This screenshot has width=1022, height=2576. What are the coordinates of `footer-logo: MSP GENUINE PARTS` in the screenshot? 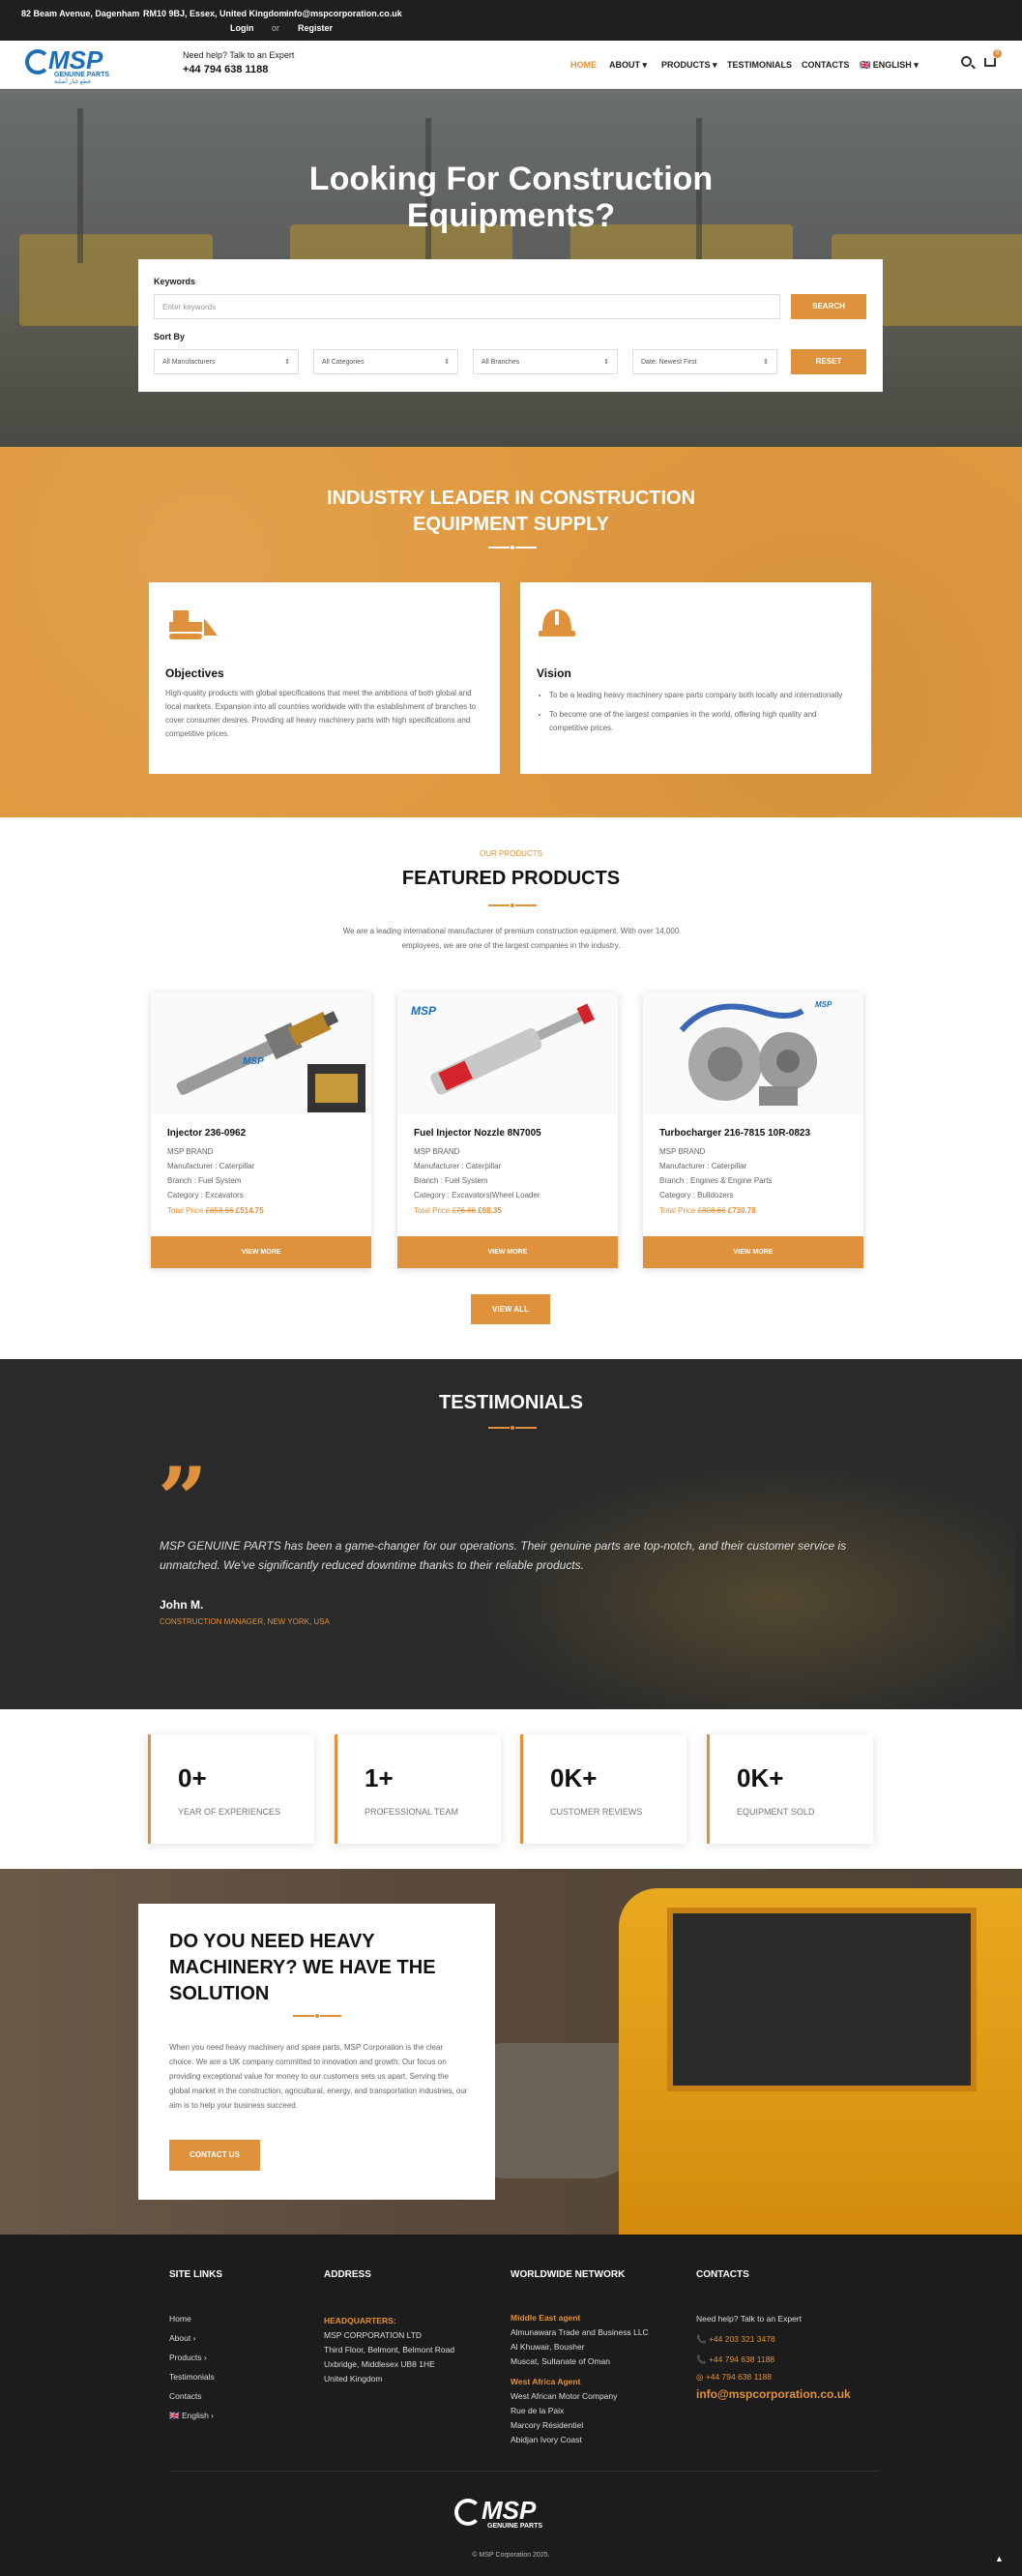 It's located at (510, 2514).